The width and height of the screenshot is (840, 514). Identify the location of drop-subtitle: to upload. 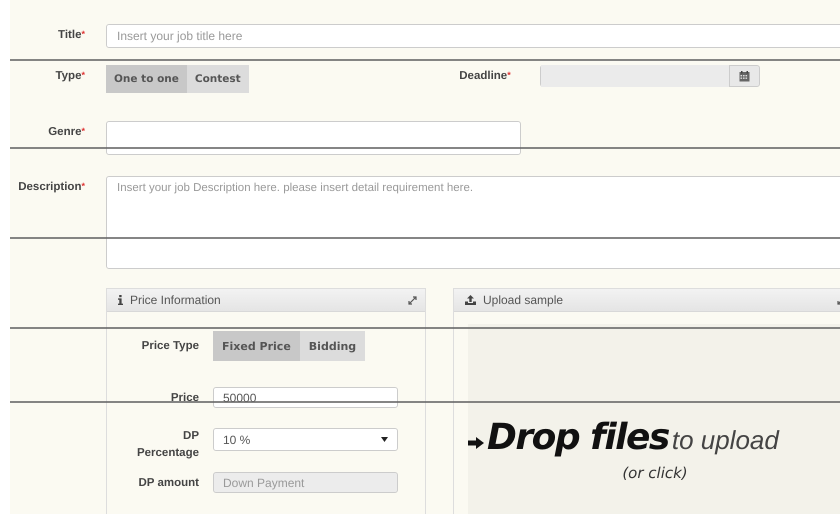
(725, 440).